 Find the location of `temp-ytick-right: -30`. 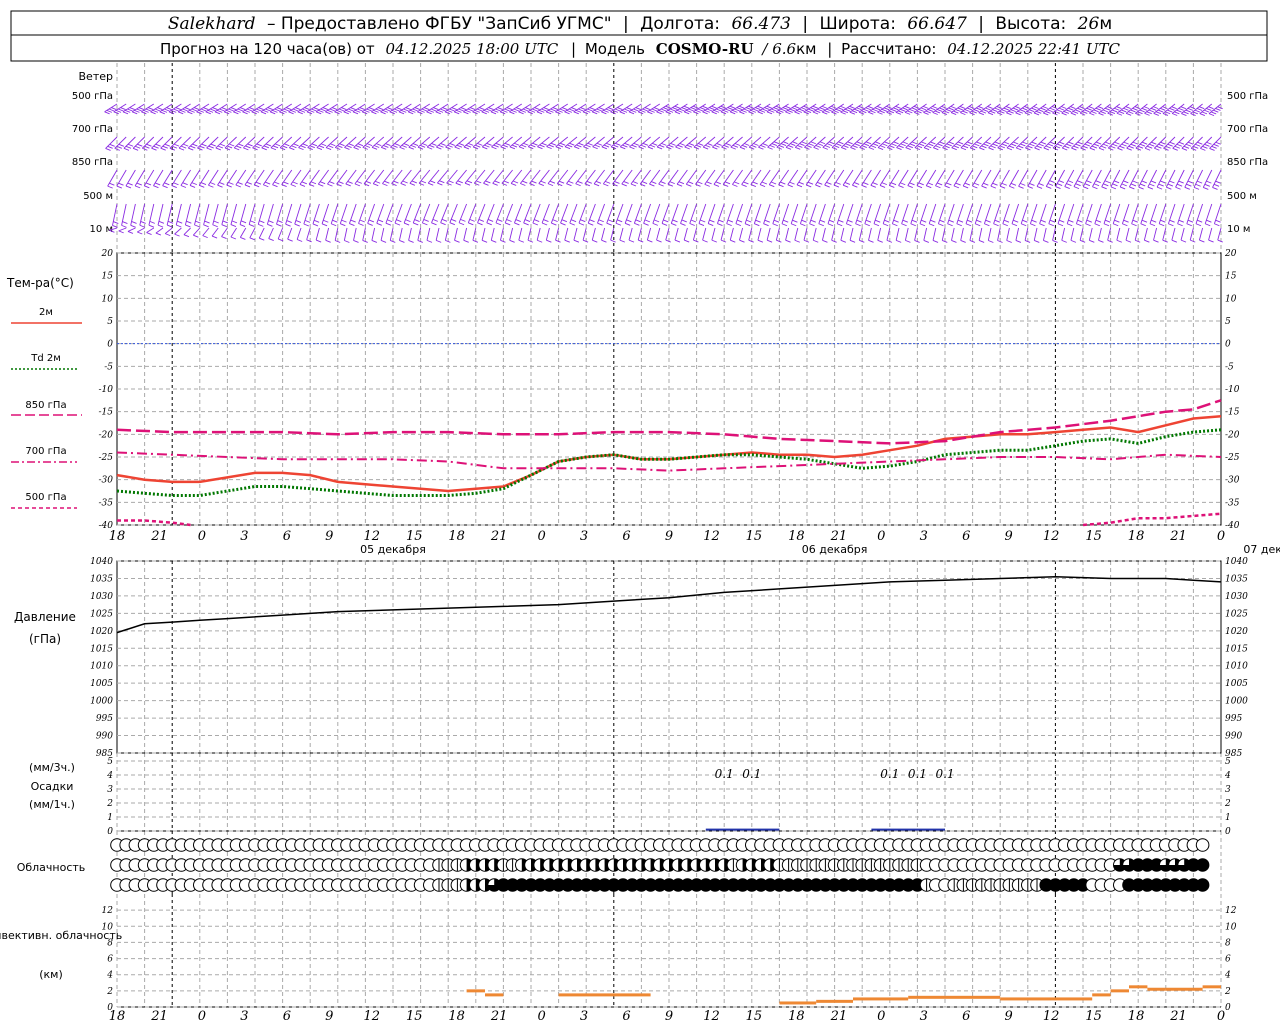

temp-ytick-right: -30 is located at coordinates (1232, 481).